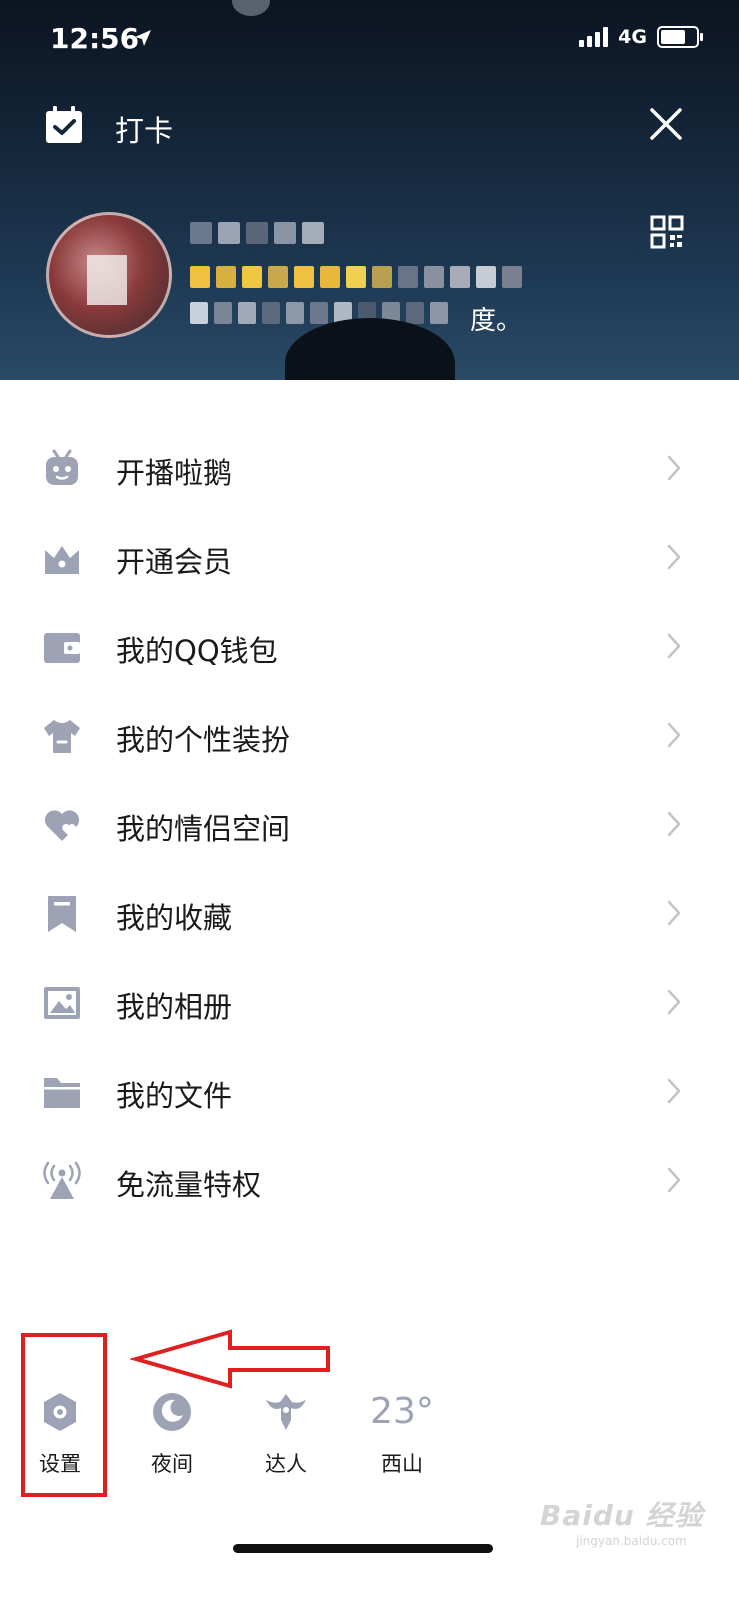  Describe the element at coordinates (369, 914) in the screenshot. I see `menu-item-favorites: 我的收藏` at that location.